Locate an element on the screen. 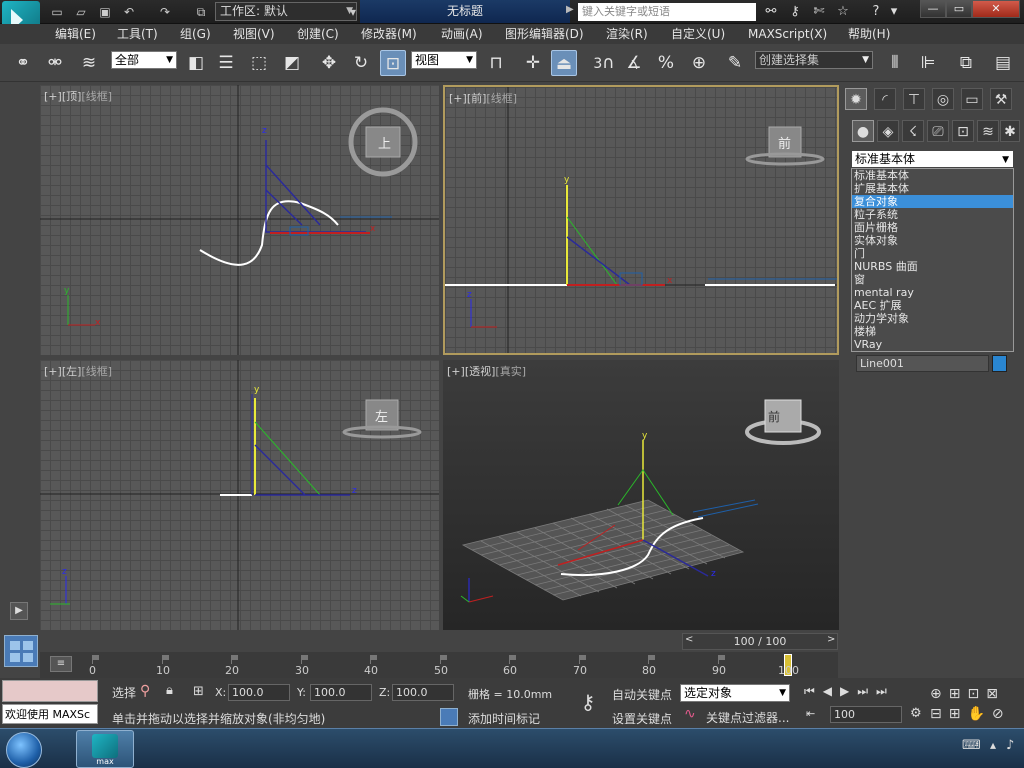 The image size is (1024, 768). rectangular-selection-icon: ⬚ is located at coordinates (259, 63).